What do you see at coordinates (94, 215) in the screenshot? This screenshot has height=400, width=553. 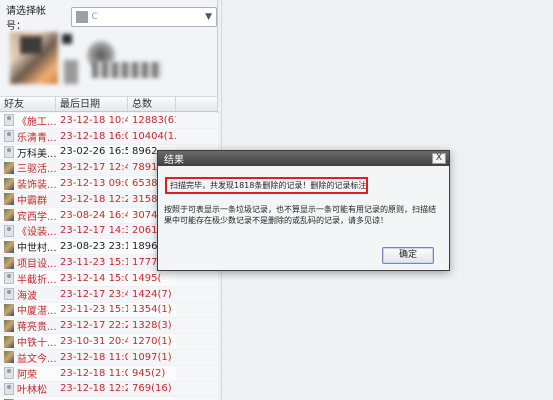 I see `row-date: 23-08-24 16:43:52` at bounding box center [94, 215].